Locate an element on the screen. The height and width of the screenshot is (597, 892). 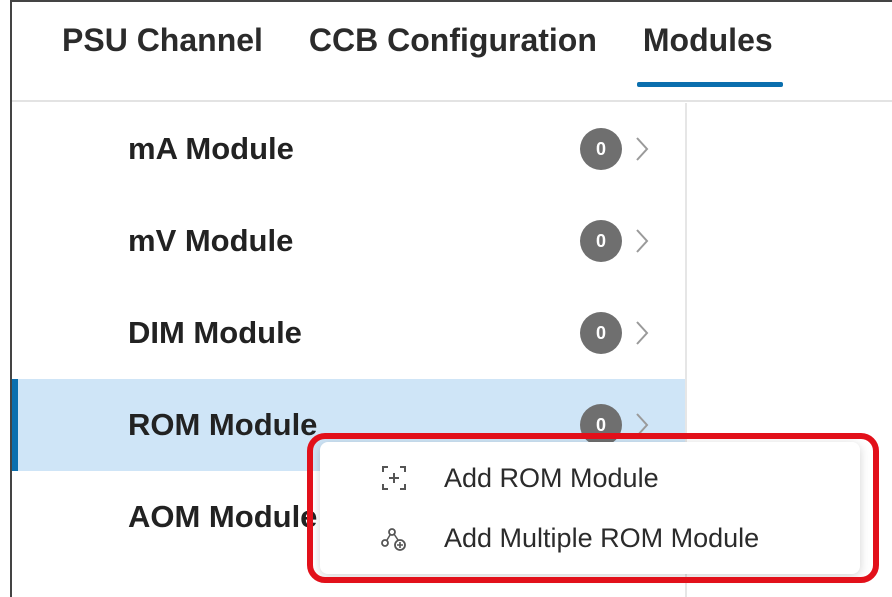
menu-item-label: Add Multiple ROM Module is located at coordinates (602, 537).